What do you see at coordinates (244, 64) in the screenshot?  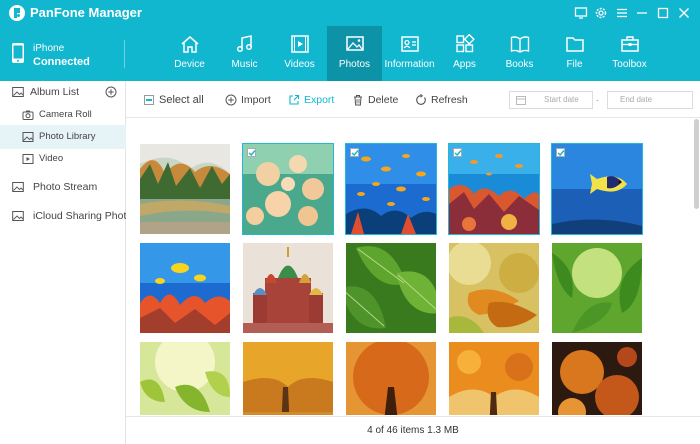 I see `nav-music-label: Music` at bounding box center [244, 64].